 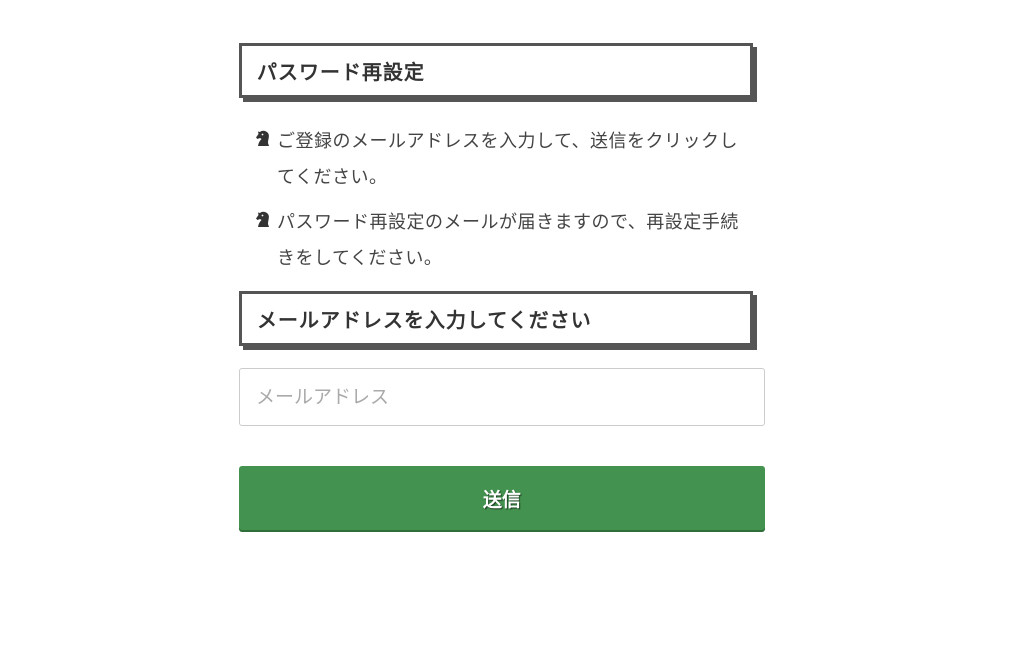 What do you see at coordinates (496, 70) in the screenshot?
I see `password-reset-heading: パスワード再設定` at bounding box center [496, 70].